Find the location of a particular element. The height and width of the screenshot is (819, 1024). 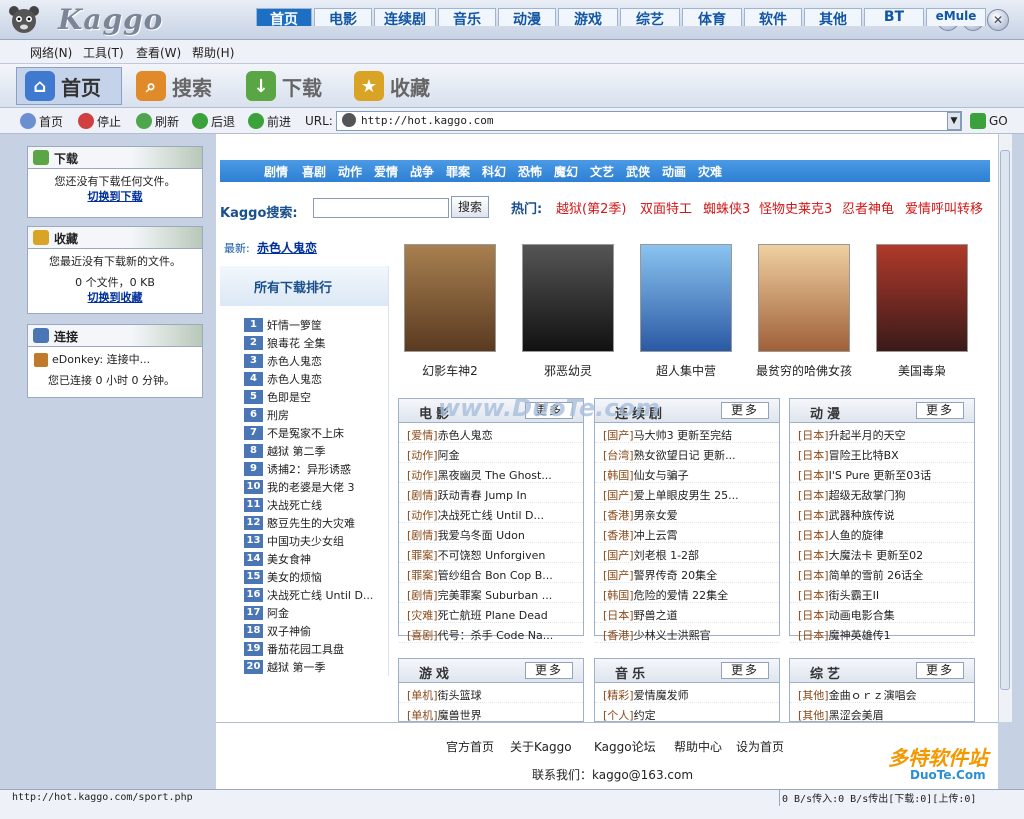

list-item: [韩国]仙女与骗子 is located at coordinates (687, 473).